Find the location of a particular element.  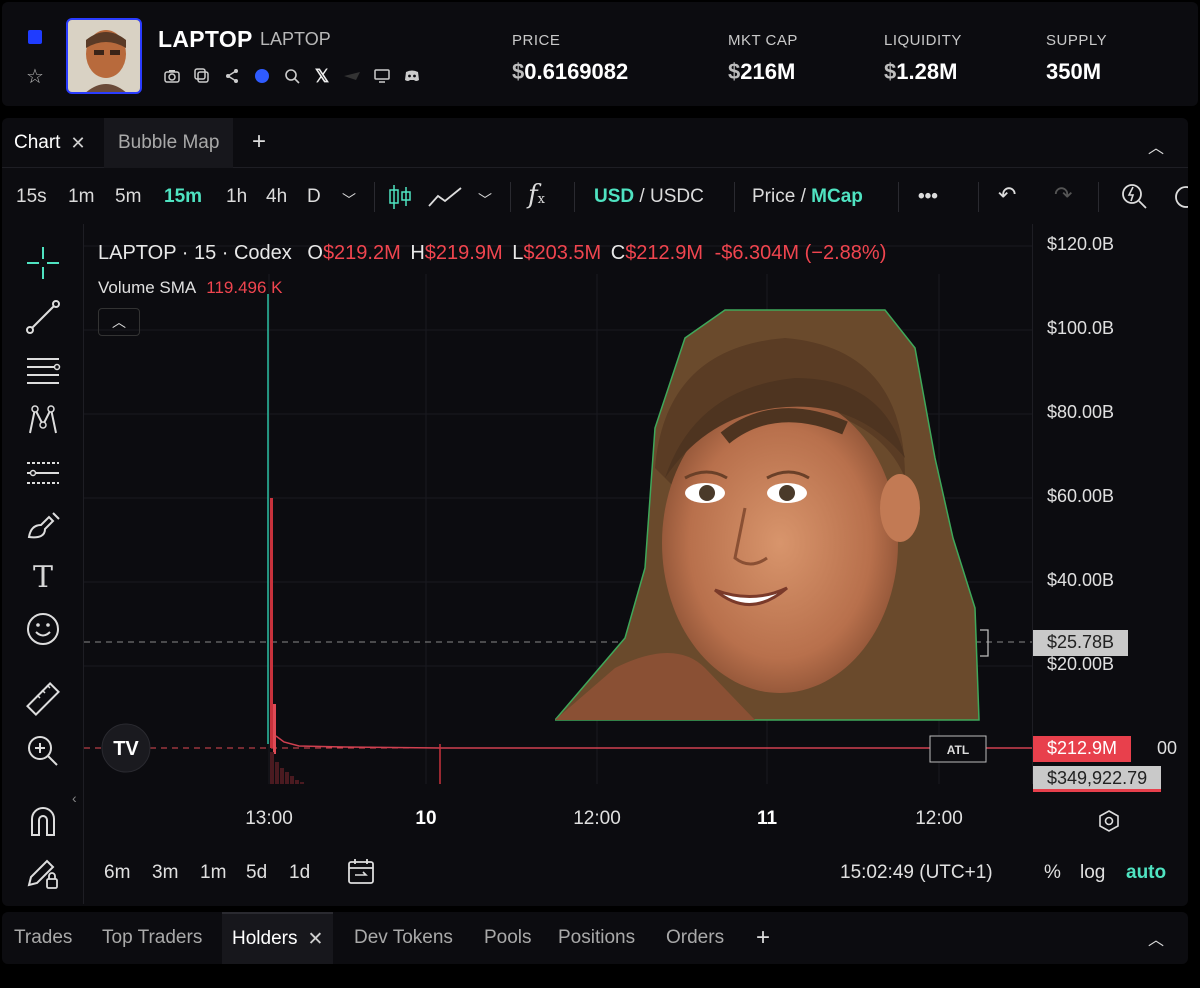

tab-label: Holders is located at coordinates (265, 938).